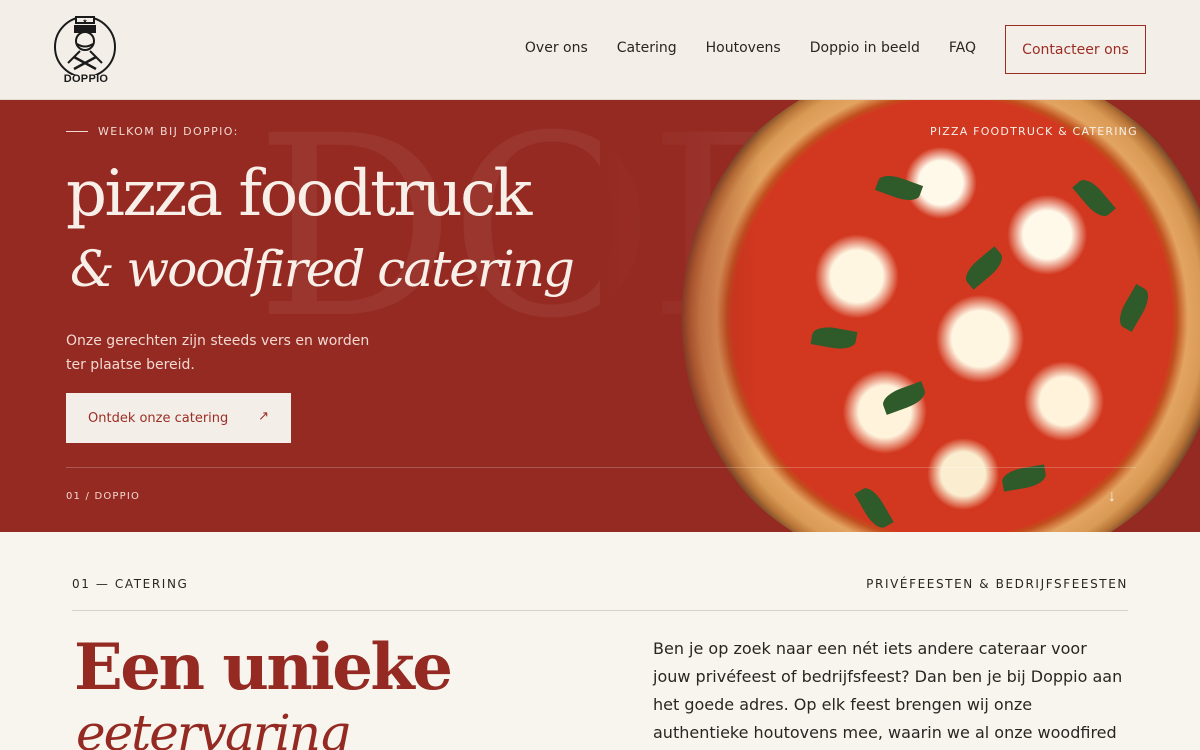 The width and height of the screenshot is (1200, 750). What do you see at coordinates (263, 416) in the screenshot?
I see `arrow-up-right-icon: ↗` at bounding box center [263, 416].